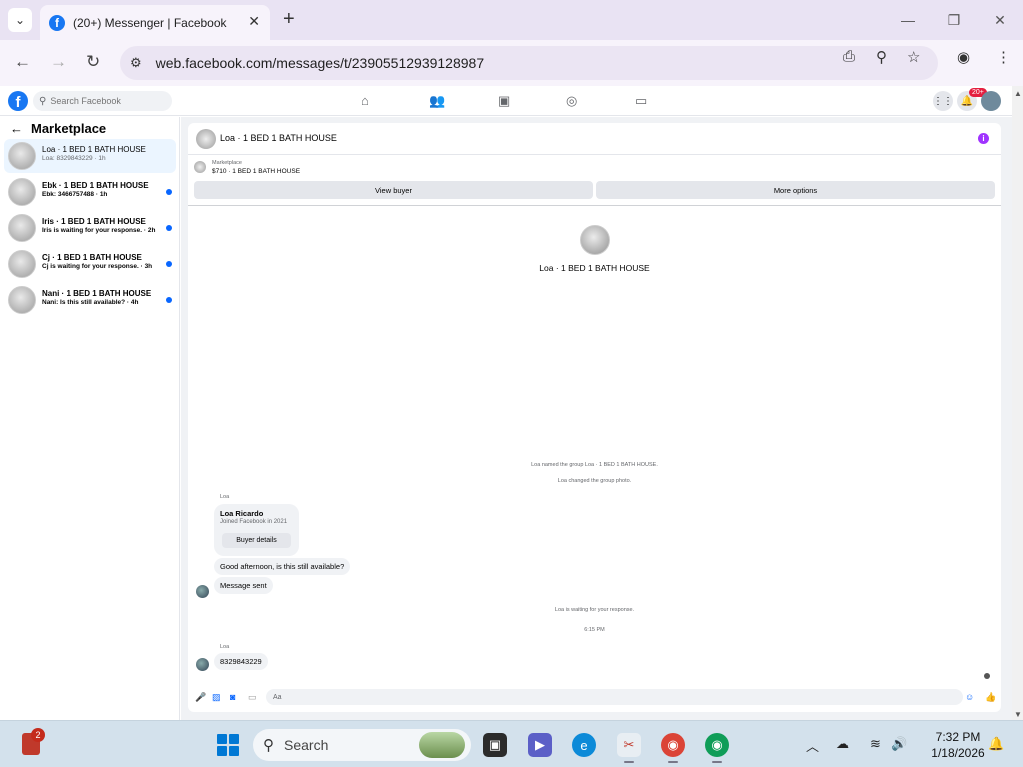 The width and height of the screenshot is (1023, 767). What do you see at coordinates (242, 513) in the screenshot?
I see `buyer-name: Loa Ricardo` at bounding box center [242, 513].